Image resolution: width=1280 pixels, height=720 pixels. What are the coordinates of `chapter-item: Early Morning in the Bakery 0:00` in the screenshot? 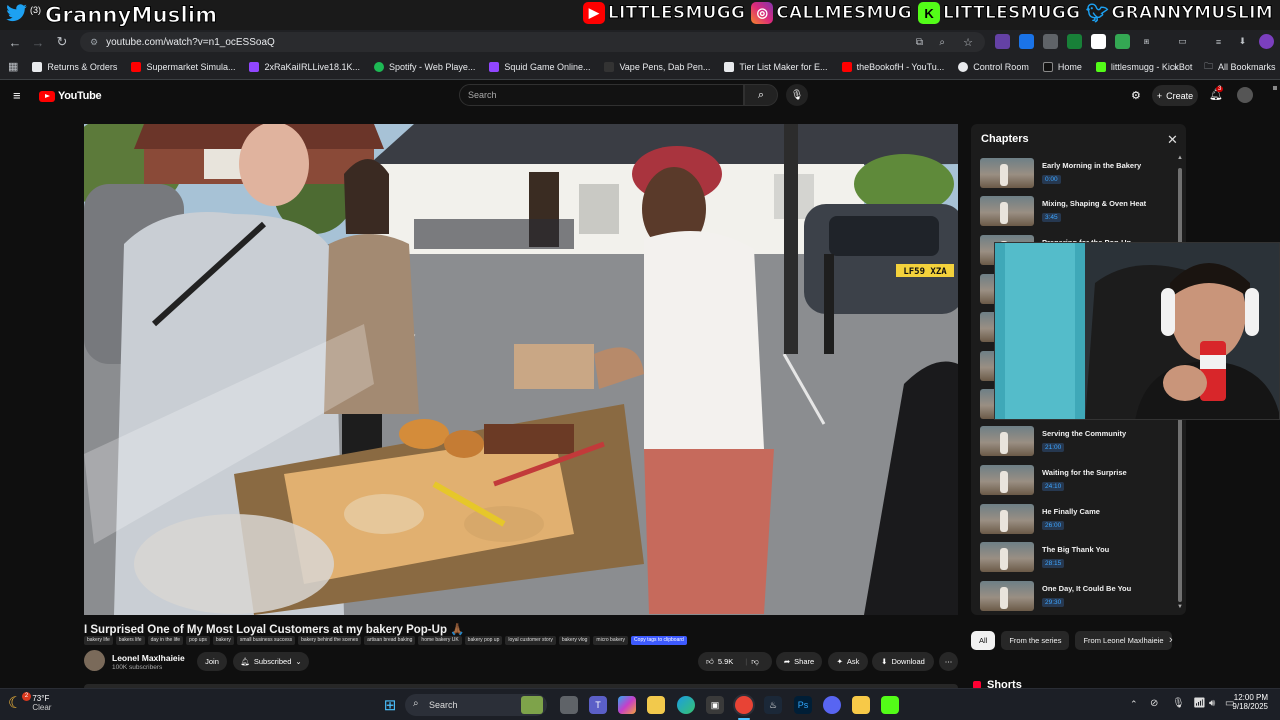 It's located at (1077, 174).